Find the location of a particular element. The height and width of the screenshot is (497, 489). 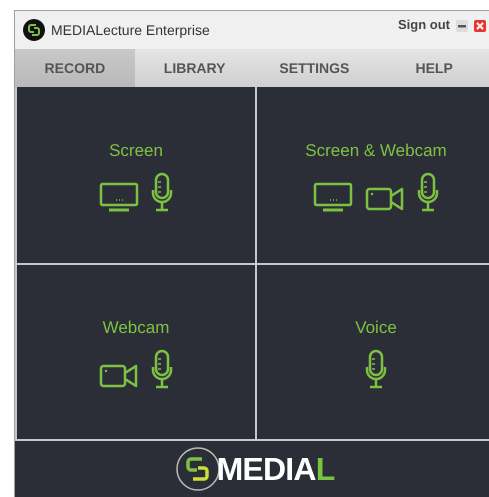

nav-tab: LIBRARY is located at coordinates (194, 68).